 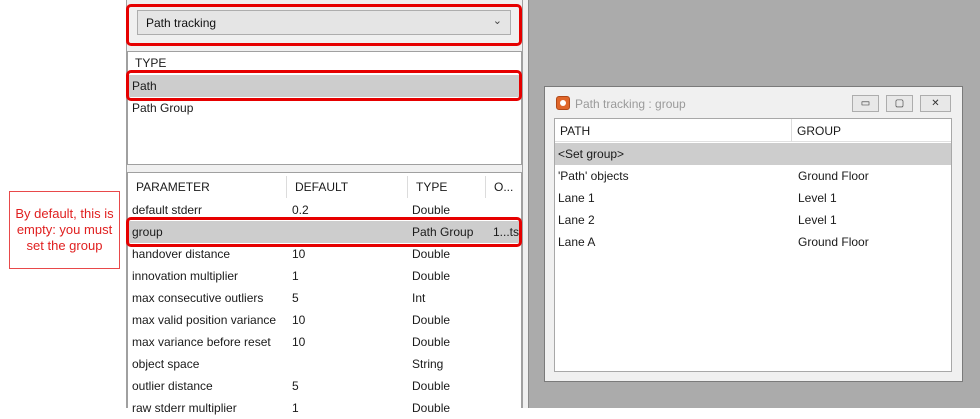 I want to click on parameter-cell-parameter: max variance before reset, so click(x=201, y=342).